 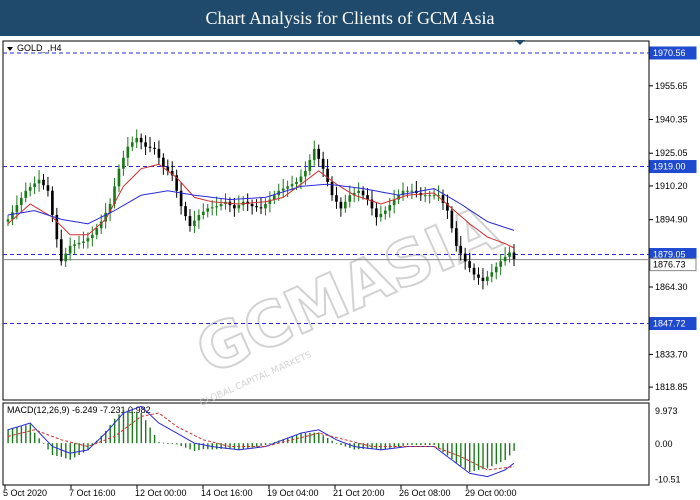 I want to click on x-tick-label: 19 Oct 04:00, so click(x=293, y=493).